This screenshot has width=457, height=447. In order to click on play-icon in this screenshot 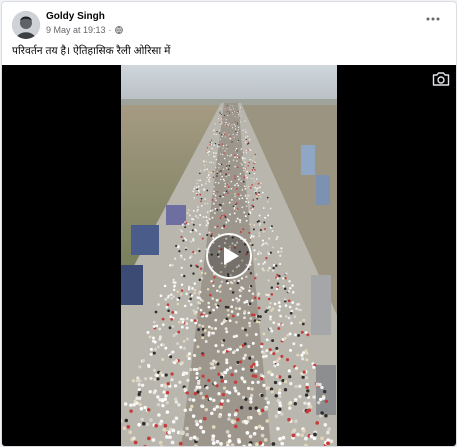, I will do `click(231, 256)`.